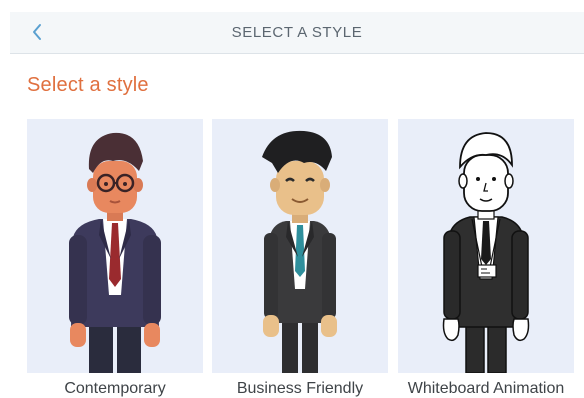 The width and height of the screenshot is (584, 398). What do you see at coordinates (115, 252) in the screenshot?
I see `contemporary-character-illustration` at bounding box center [115, 252].